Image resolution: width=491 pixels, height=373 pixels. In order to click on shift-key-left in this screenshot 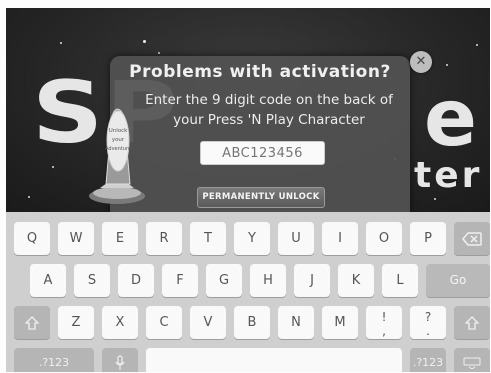, I will do `click(32, 322)`.